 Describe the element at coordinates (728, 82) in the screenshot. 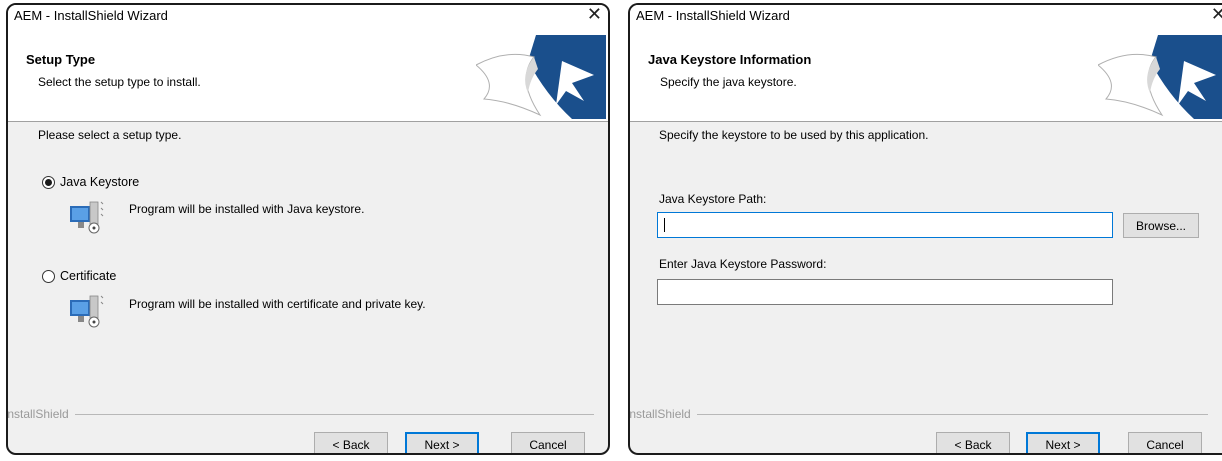

I see `header-subtitle: Specify the java keystore.` at that location.